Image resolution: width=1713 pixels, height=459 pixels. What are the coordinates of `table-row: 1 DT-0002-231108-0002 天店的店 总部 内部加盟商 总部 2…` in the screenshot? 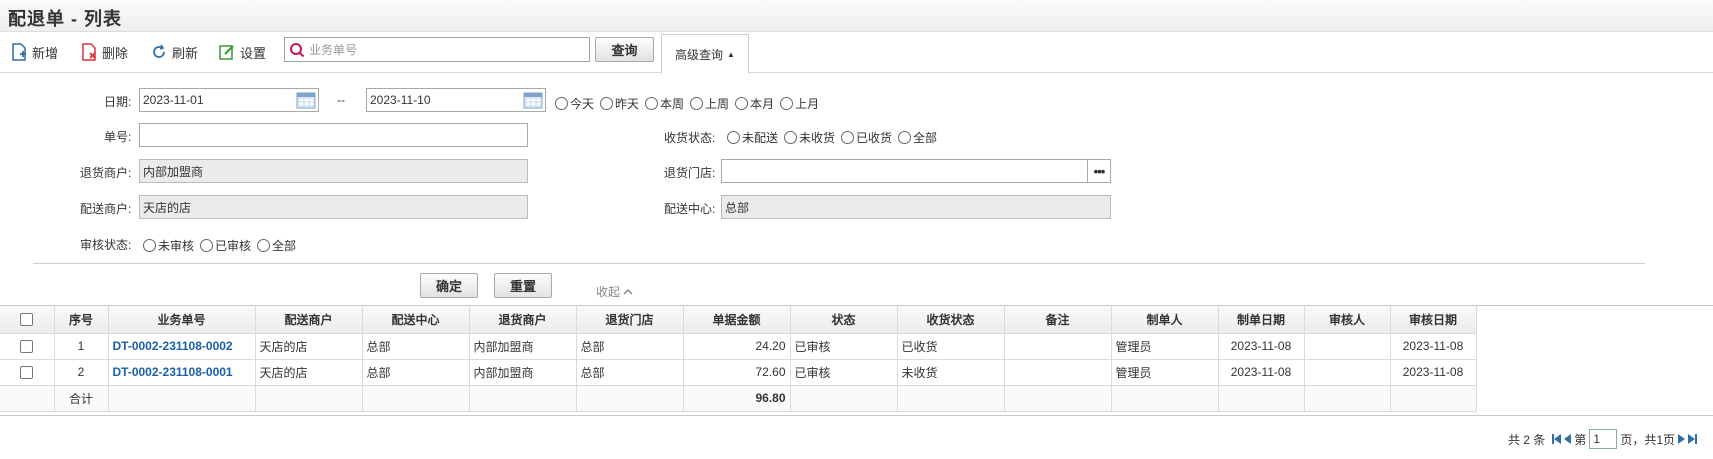 It's located at (738, 346).